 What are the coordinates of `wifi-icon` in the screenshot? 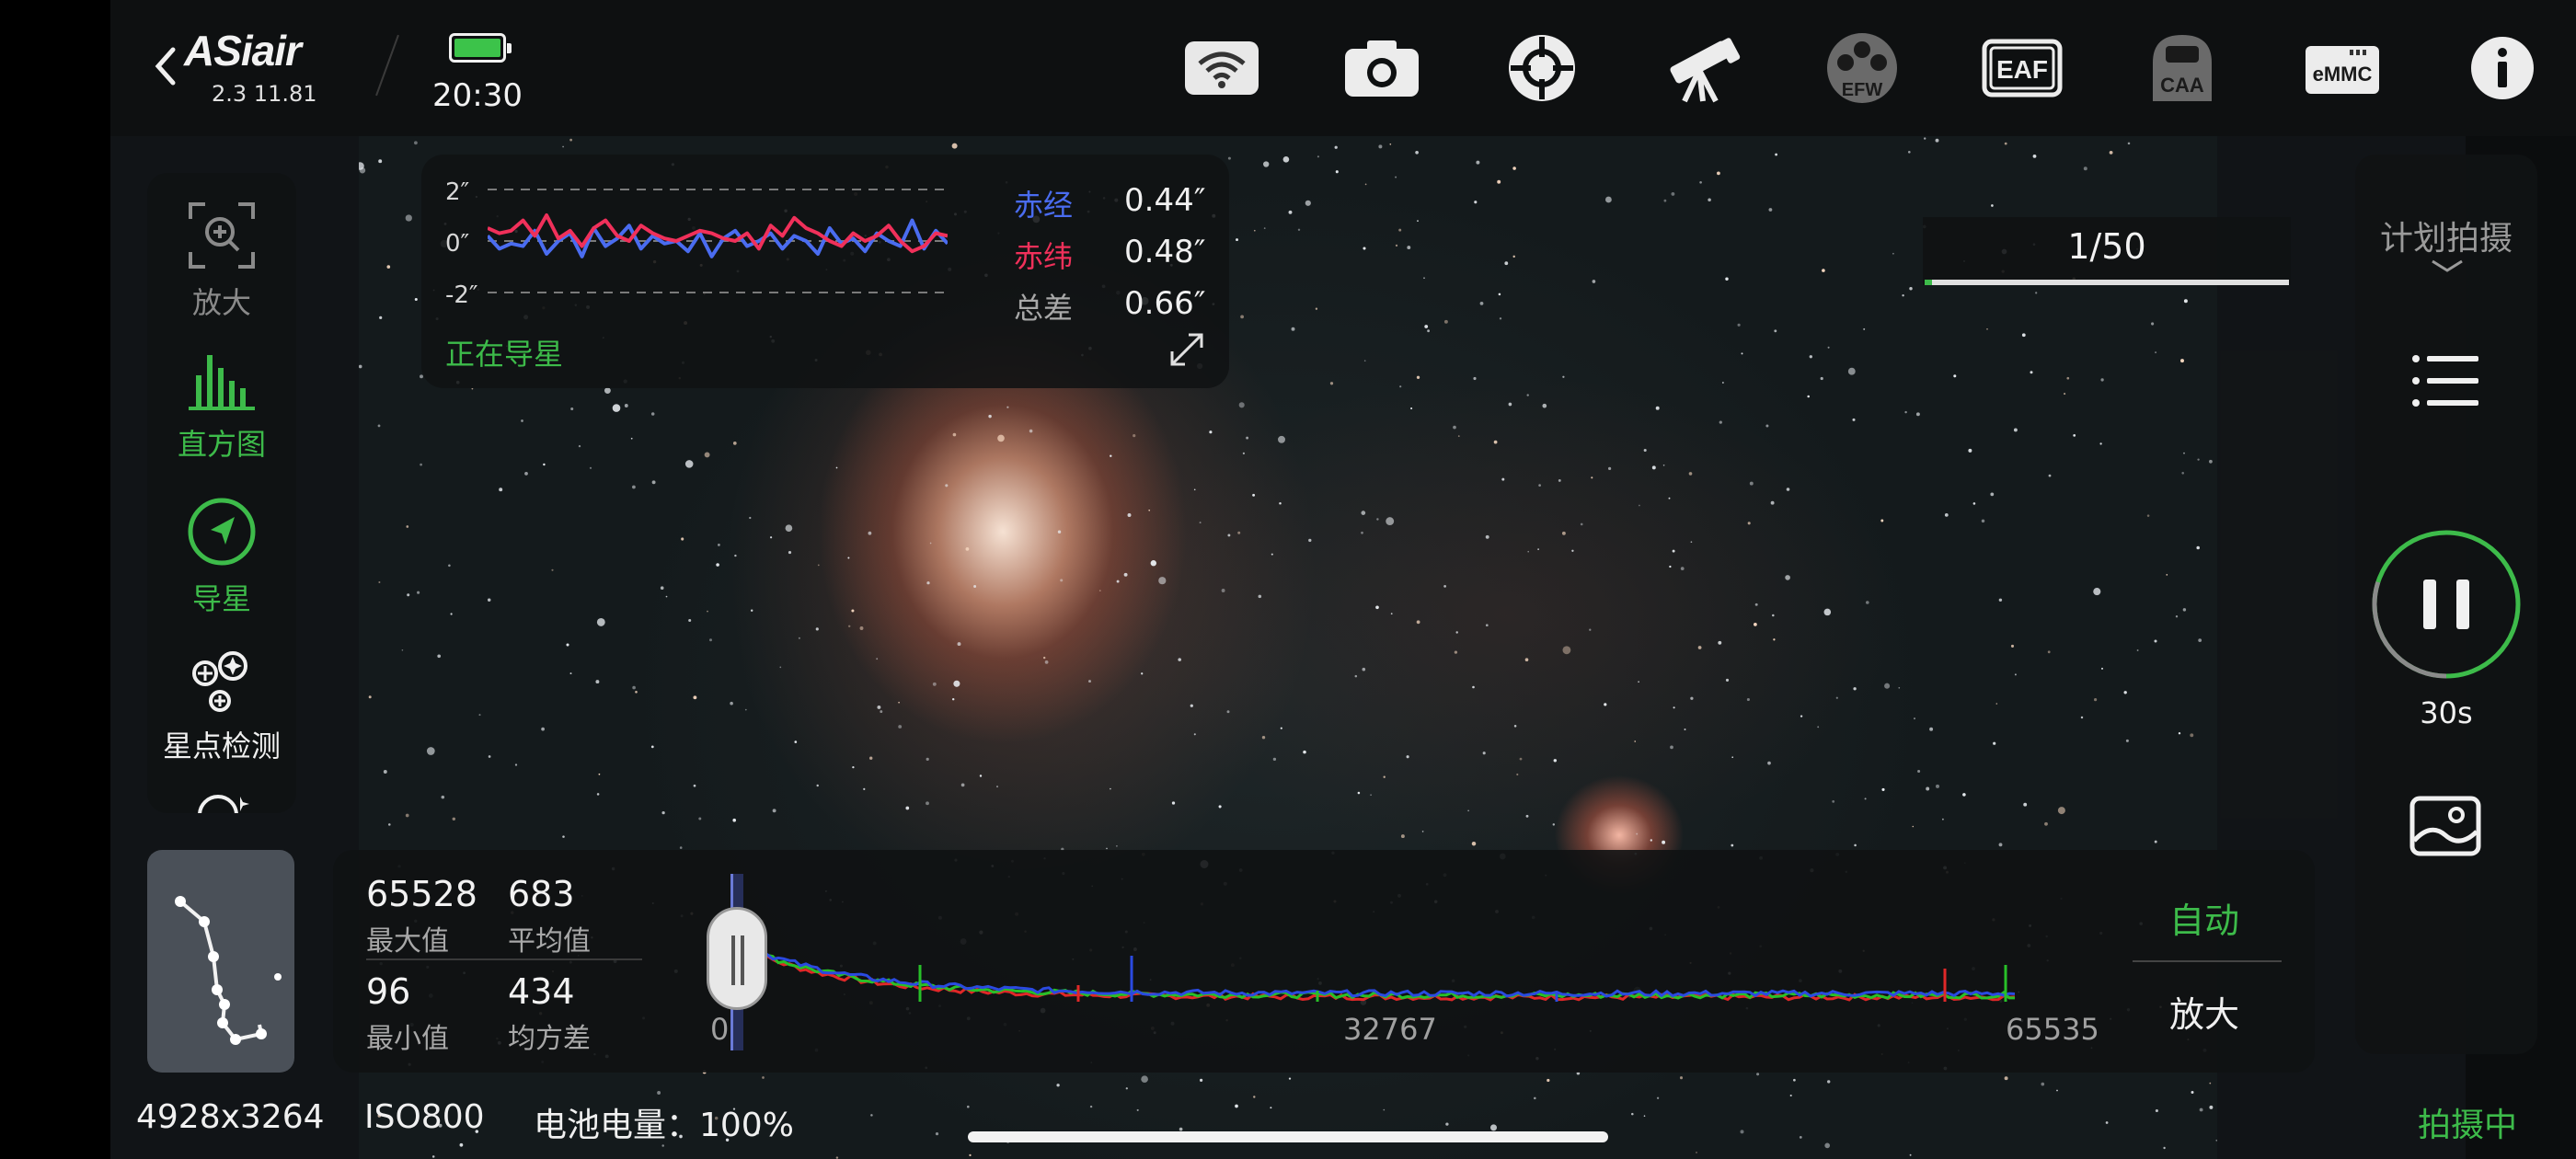 It's located at (1221, 68).